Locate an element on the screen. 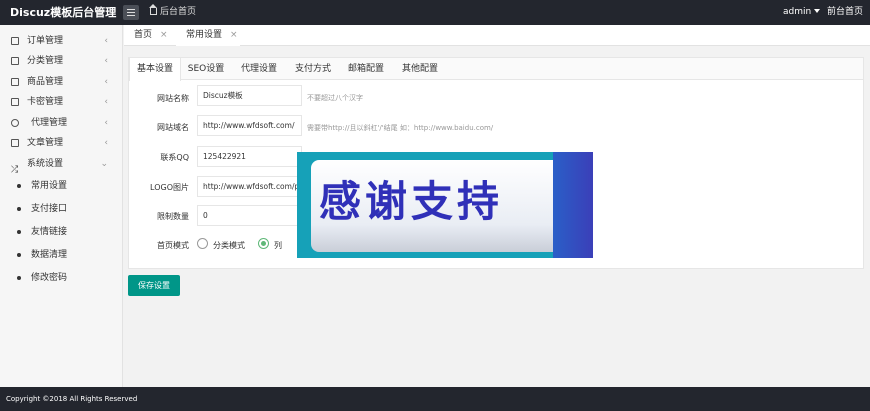  tab-other-config: 其他配置 is located at coordinates (420, 69).